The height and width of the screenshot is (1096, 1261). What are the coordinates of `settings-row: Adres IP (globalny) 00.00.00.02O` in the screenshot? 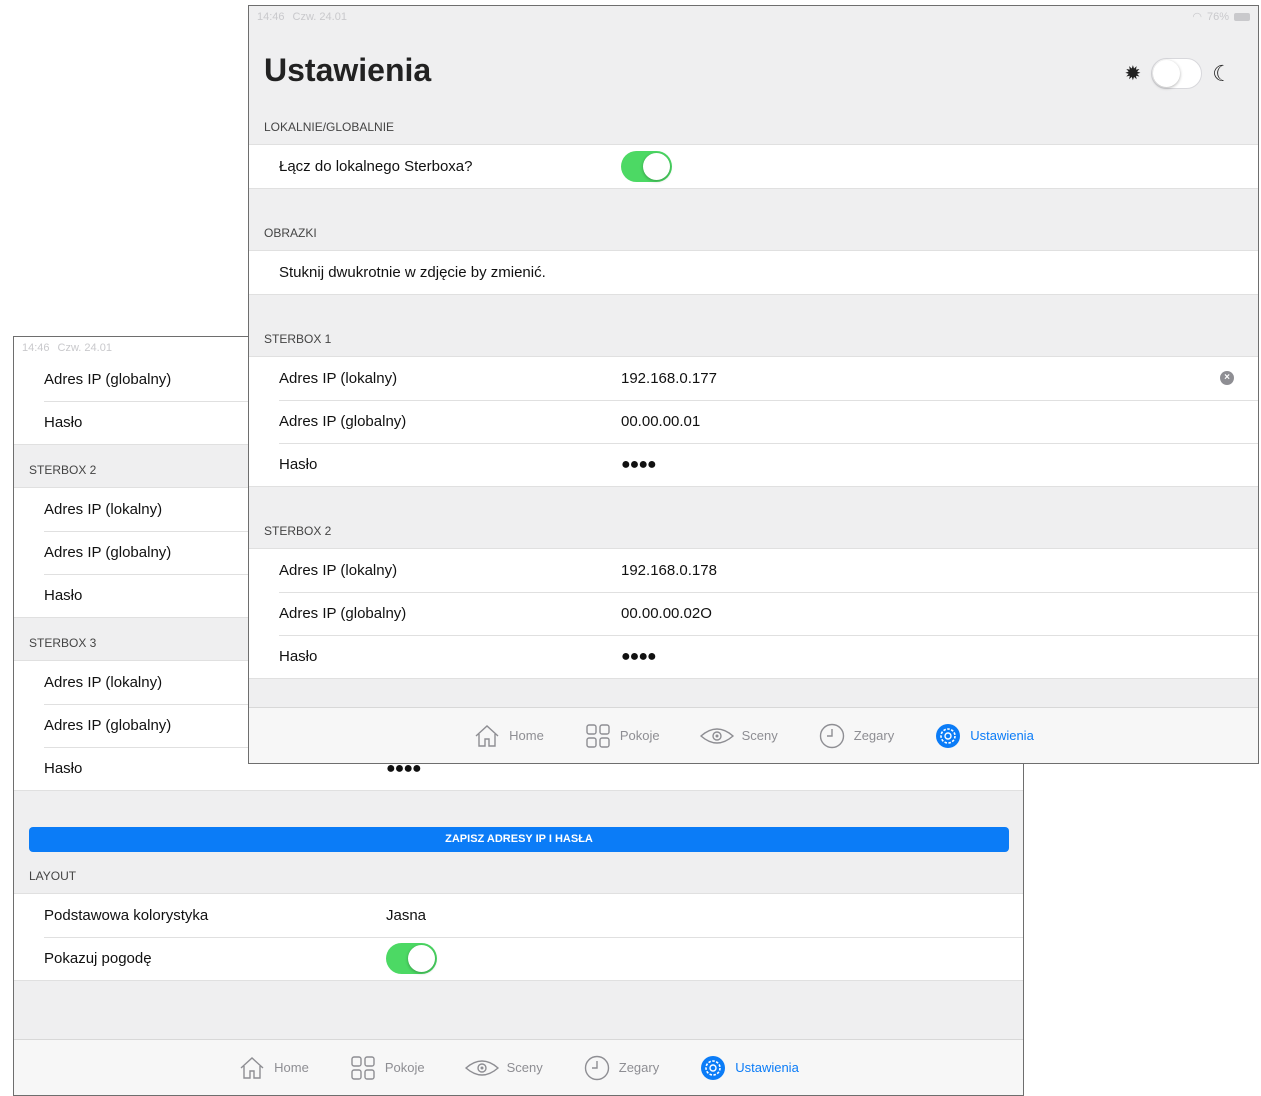 It's located at (753, 613).